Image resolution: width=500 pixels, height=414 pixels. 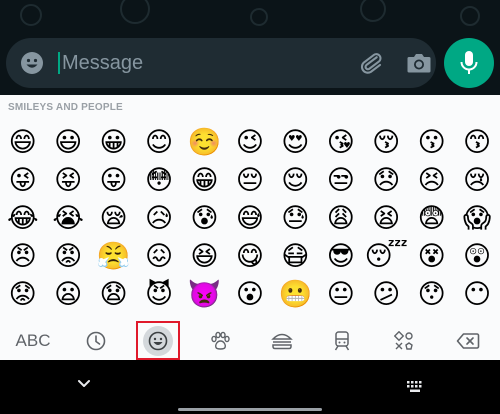 I want to click on keyboard-switch-icon, so click(x=416, y=387).